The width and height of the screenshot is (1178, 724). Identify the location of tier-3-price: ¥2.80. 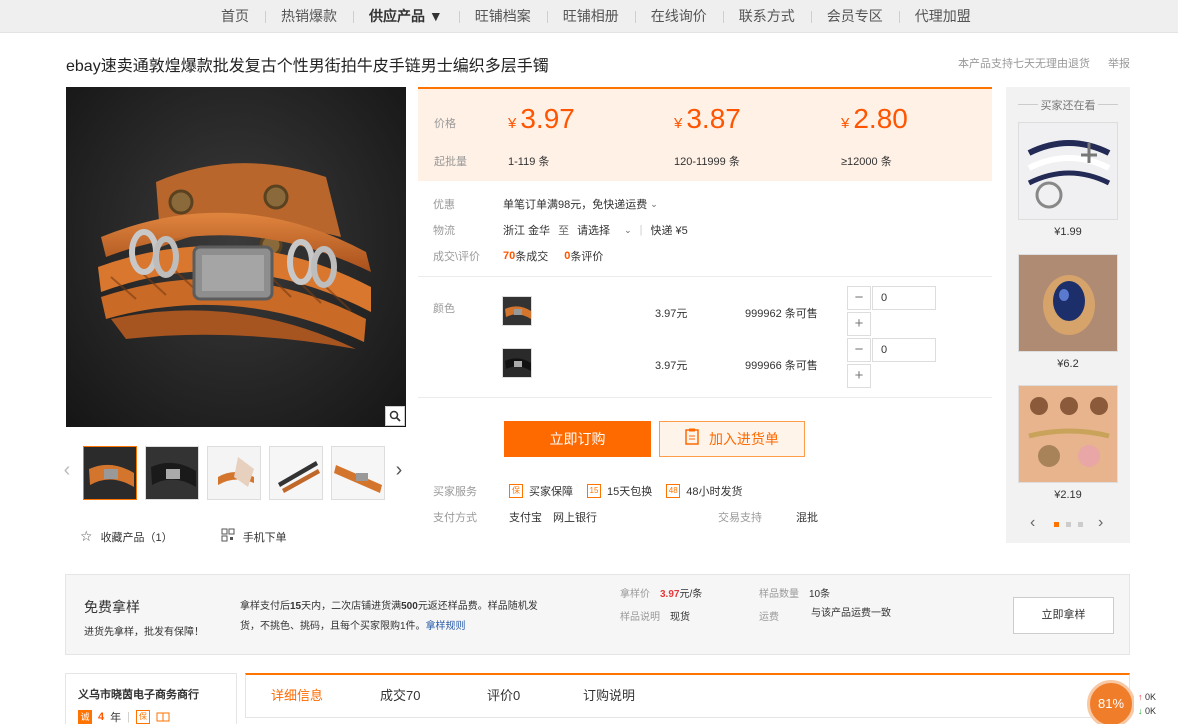
(874, 118).